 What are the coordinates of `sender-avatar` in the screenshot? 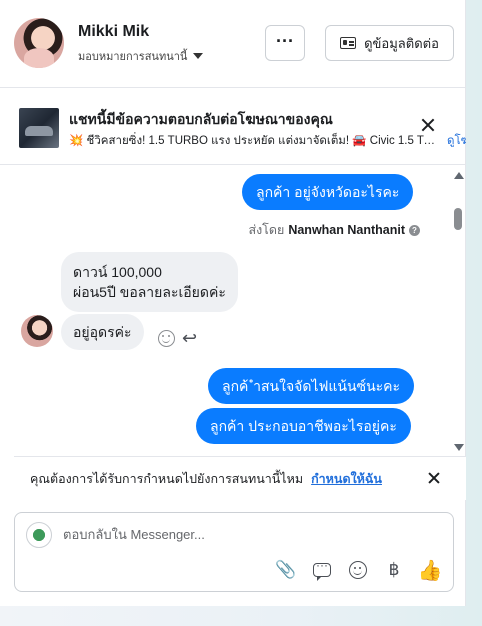 It's located at (37, 331).